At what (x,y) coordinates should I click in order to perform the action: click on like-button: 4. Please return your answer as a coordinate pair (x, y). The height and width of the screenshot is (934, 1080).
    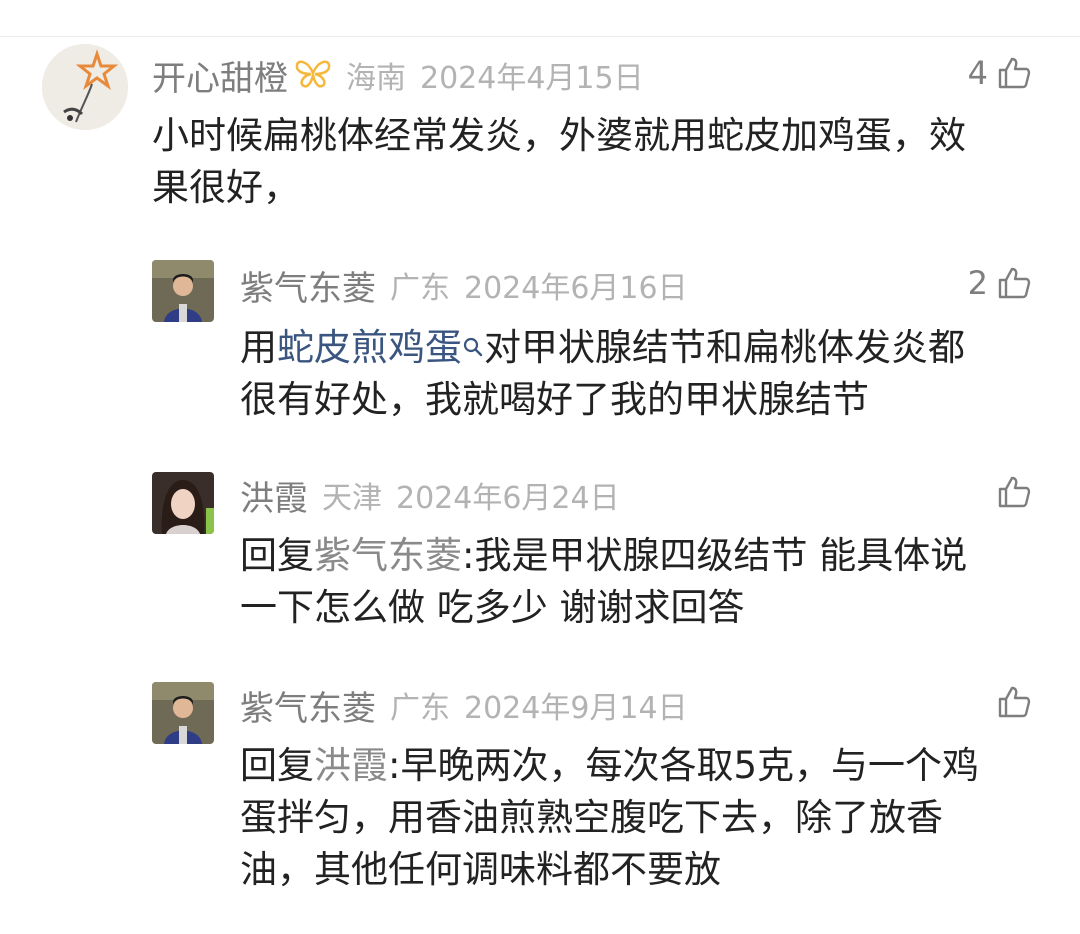
    Looking at the image, I should click on (1000, 73).